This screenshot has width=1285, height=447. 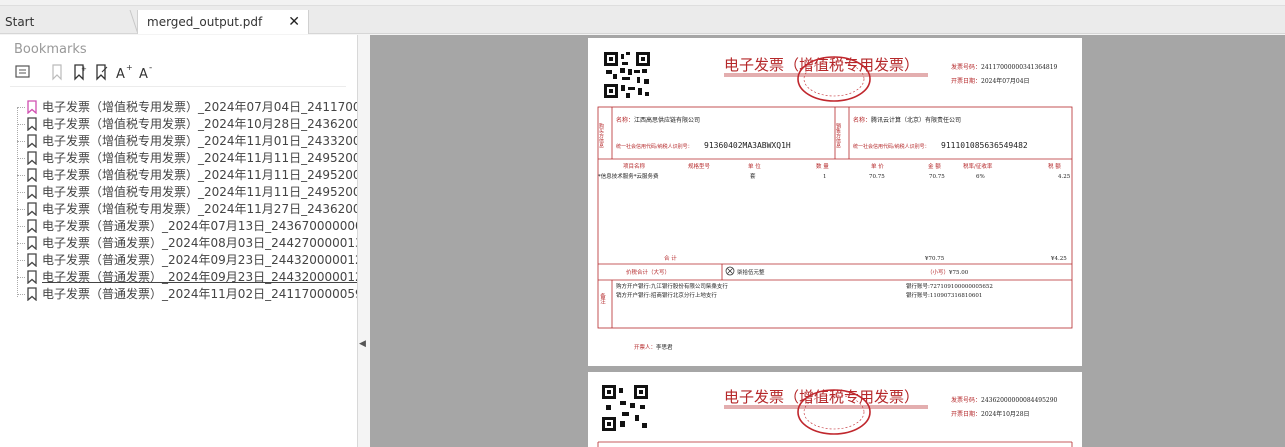 What do you see at coordinates (294, 22) in the screenshot?
I see `close-icon: ✕` at bounding box center [294, 22].